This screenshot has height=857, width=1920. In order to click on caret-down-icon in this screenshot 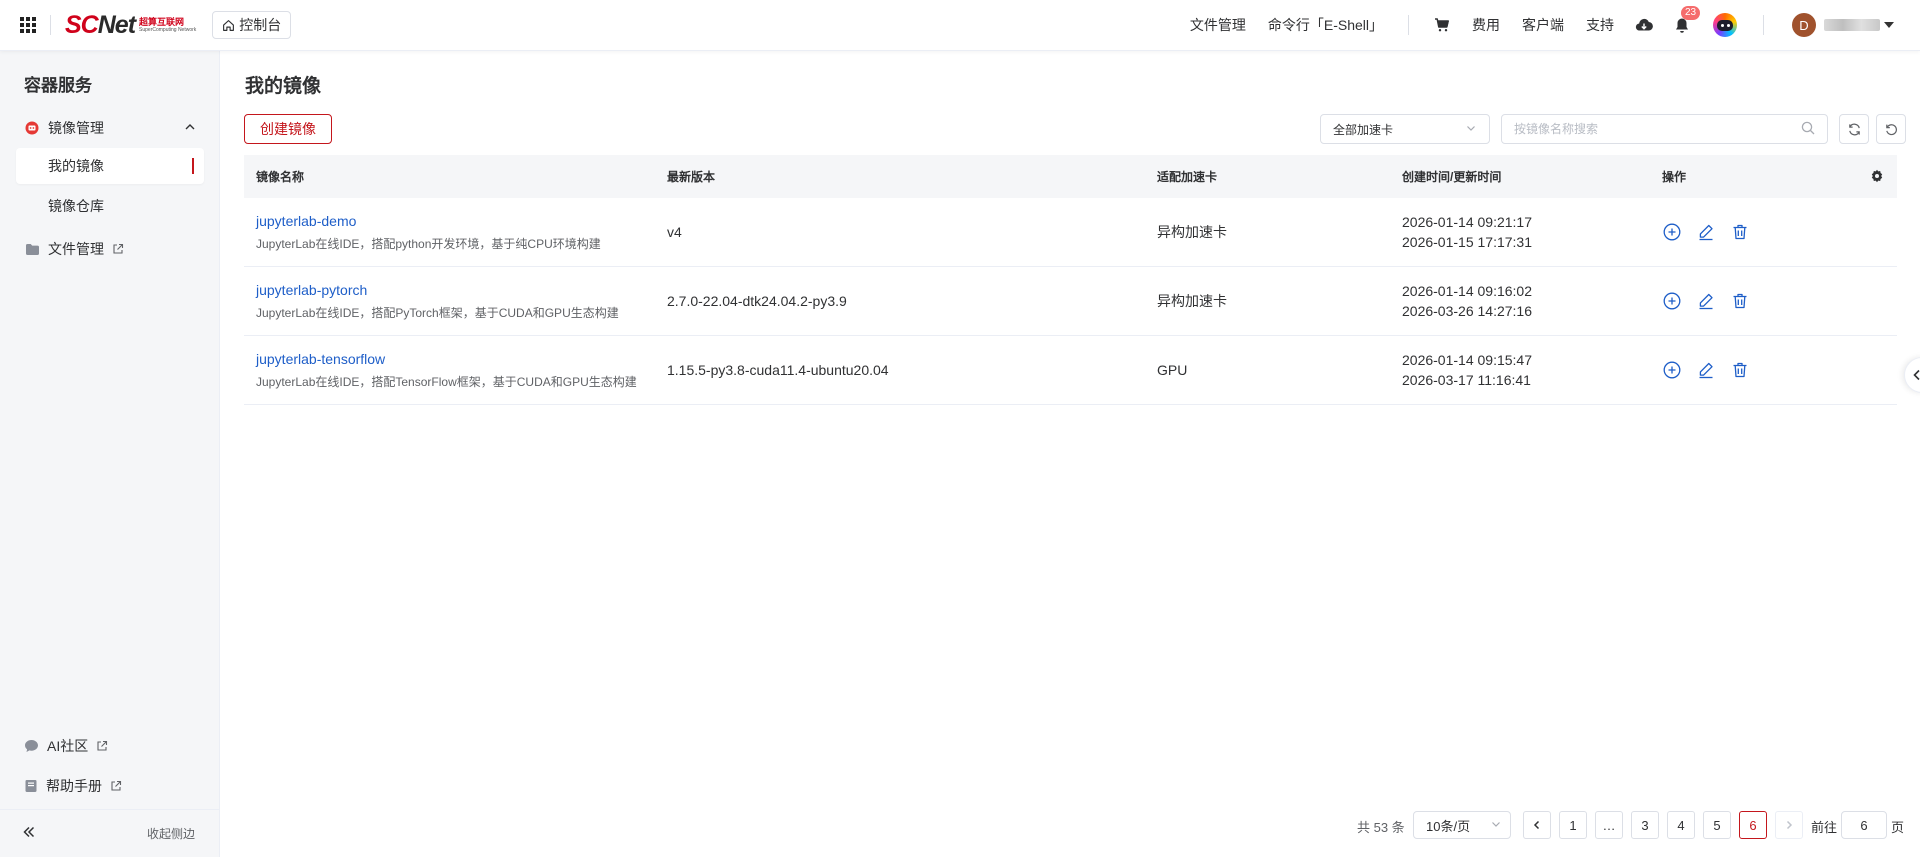, I will do `click(1889, 25)`.